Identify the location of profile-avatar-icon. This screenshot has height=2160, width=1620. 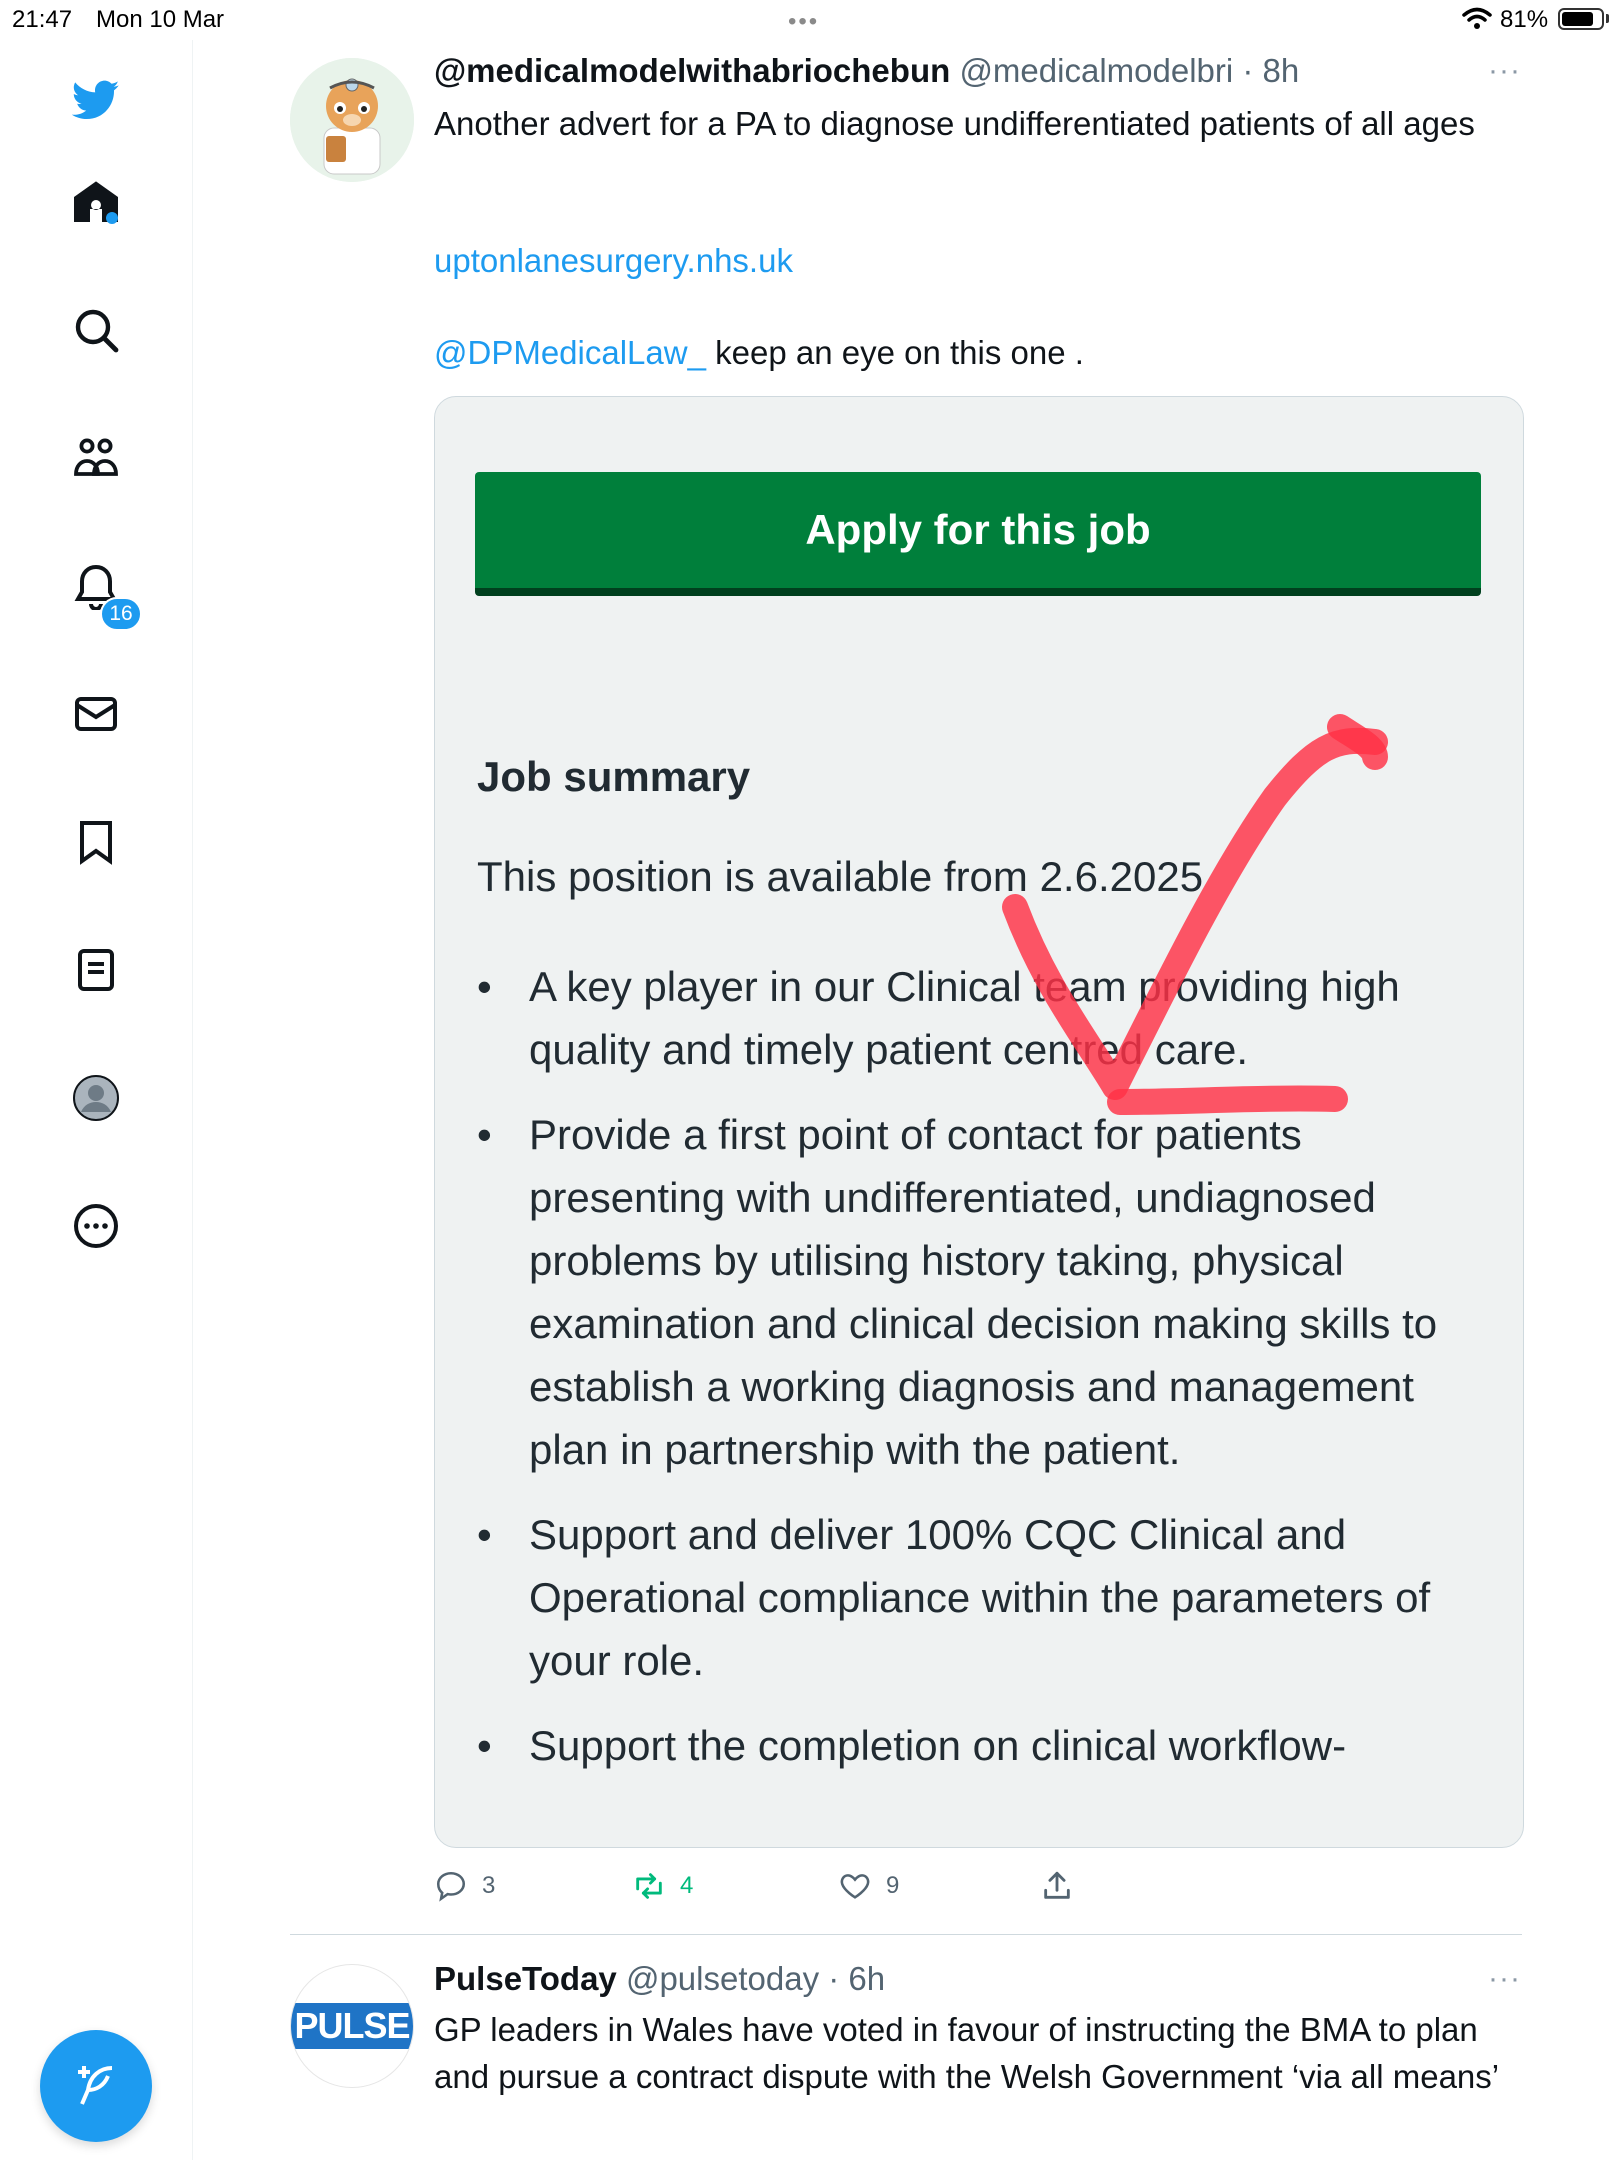
(96, 1098).